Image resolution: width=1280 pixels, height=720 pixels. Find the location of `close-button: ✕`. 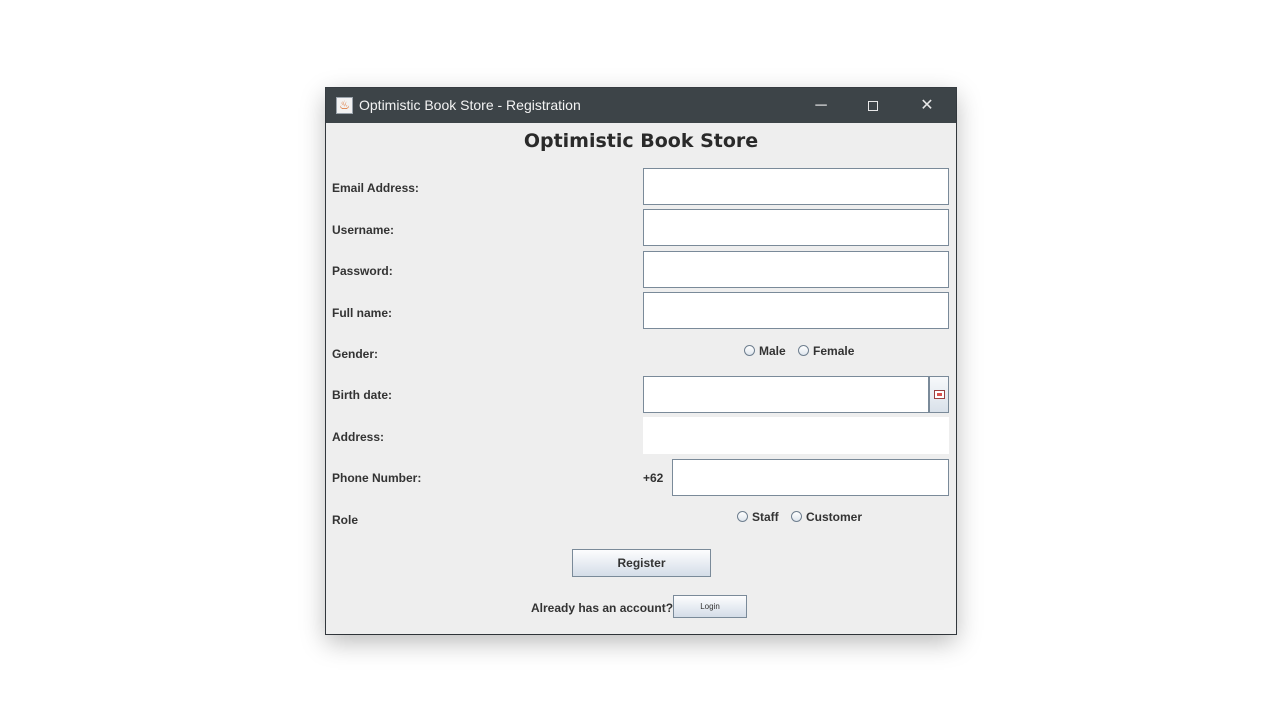

close-button: ✕ is located at coordinates (927, 105).